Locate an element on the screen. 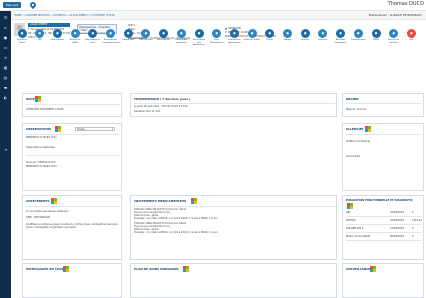 The height and width of the screenshot is (298, 426). quick-action-evaluation: ● Évaluations gériatriques is located at coordinates (234, 36).